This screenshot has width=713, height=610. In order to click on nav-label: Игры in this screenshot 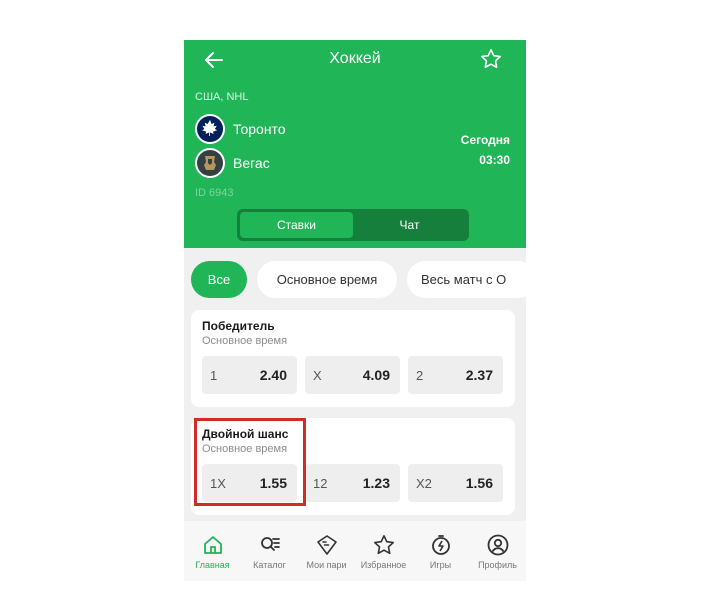, I will do `click(440, 565)`.